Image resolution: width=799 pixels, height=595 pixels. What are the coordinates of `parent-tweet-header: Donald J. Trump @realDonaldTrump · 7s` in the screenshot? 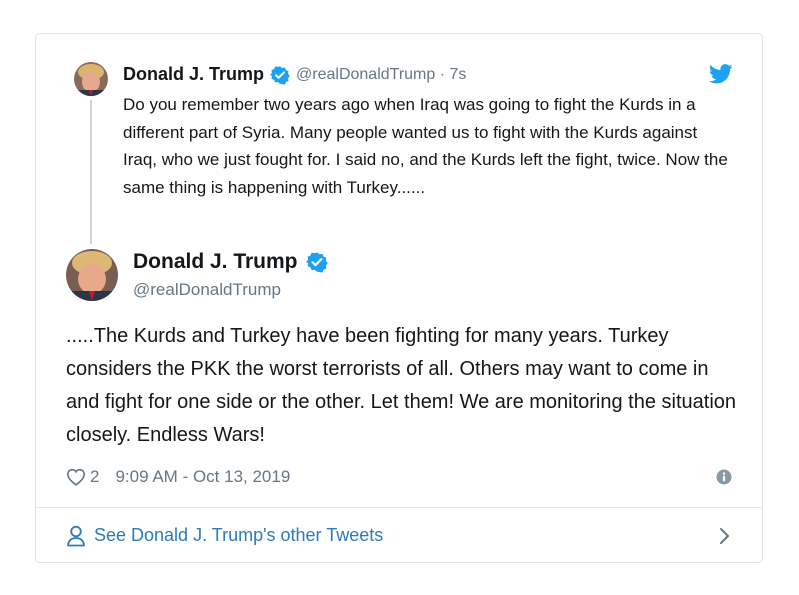 It's located at (294, 74).